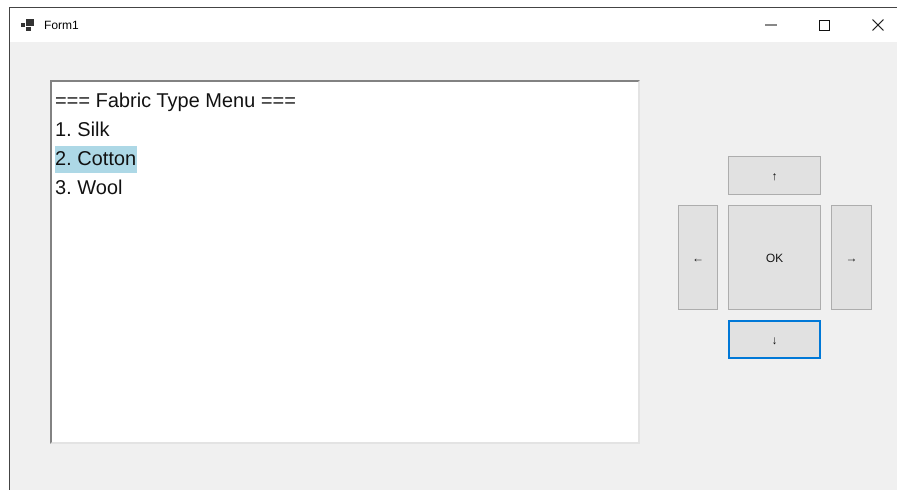  I want to click on list-item: 1. Silk, so click(82, 130).